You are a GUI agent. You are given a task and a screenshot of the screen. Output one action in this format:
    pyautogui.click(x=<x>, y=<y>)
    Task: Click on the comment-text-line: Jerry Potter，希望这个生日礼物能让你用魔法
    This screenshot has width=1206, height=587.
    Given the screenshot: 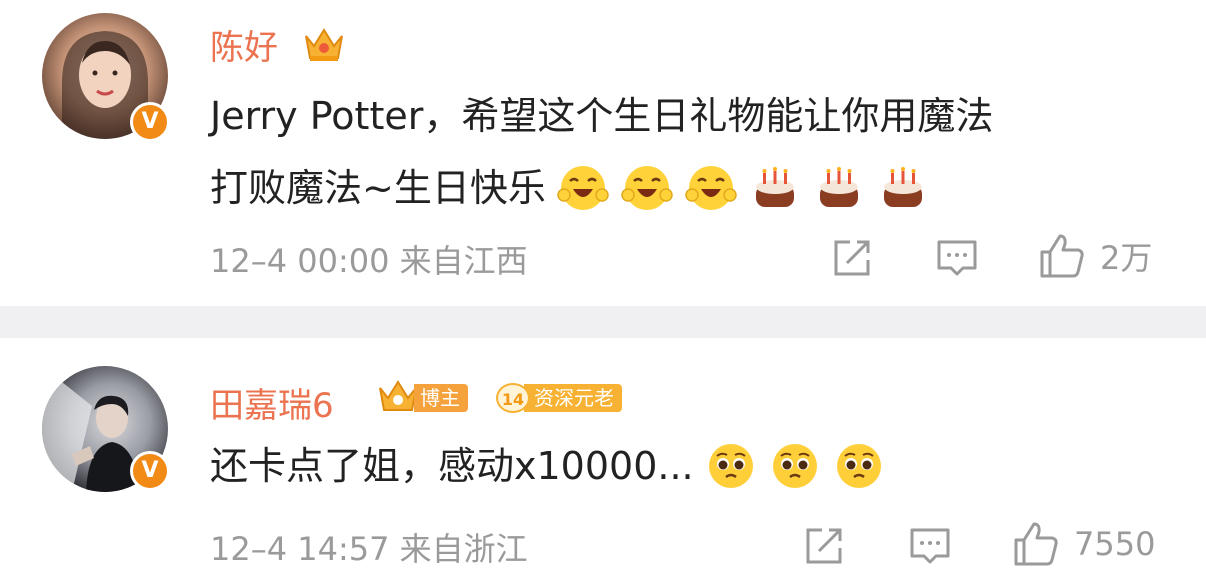 What is the action you would take?
    pyautogui.click(x=602, y=116)
    